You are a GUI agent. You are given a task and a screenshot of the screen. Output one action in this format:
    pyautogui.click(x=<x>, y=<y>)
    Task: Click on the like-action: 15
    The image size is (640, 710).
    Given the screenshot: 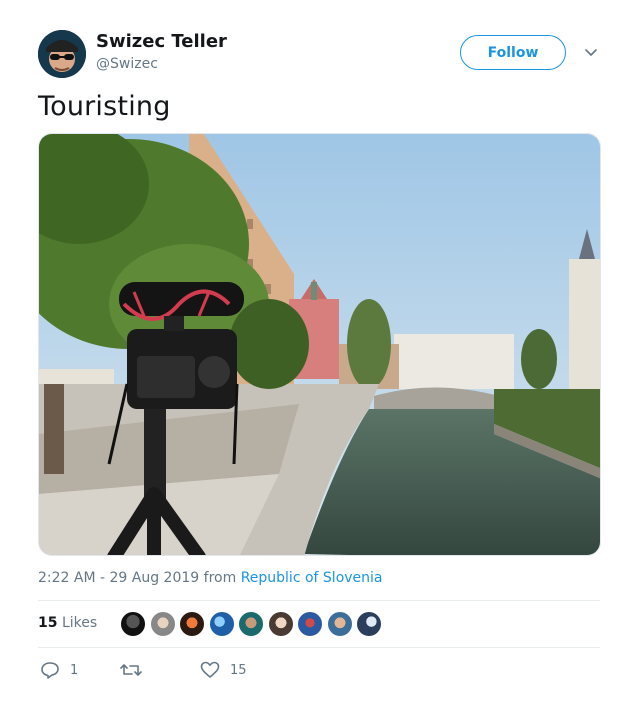 What is the action you would take?
    pyautogui.click(x=223, y=670)
    